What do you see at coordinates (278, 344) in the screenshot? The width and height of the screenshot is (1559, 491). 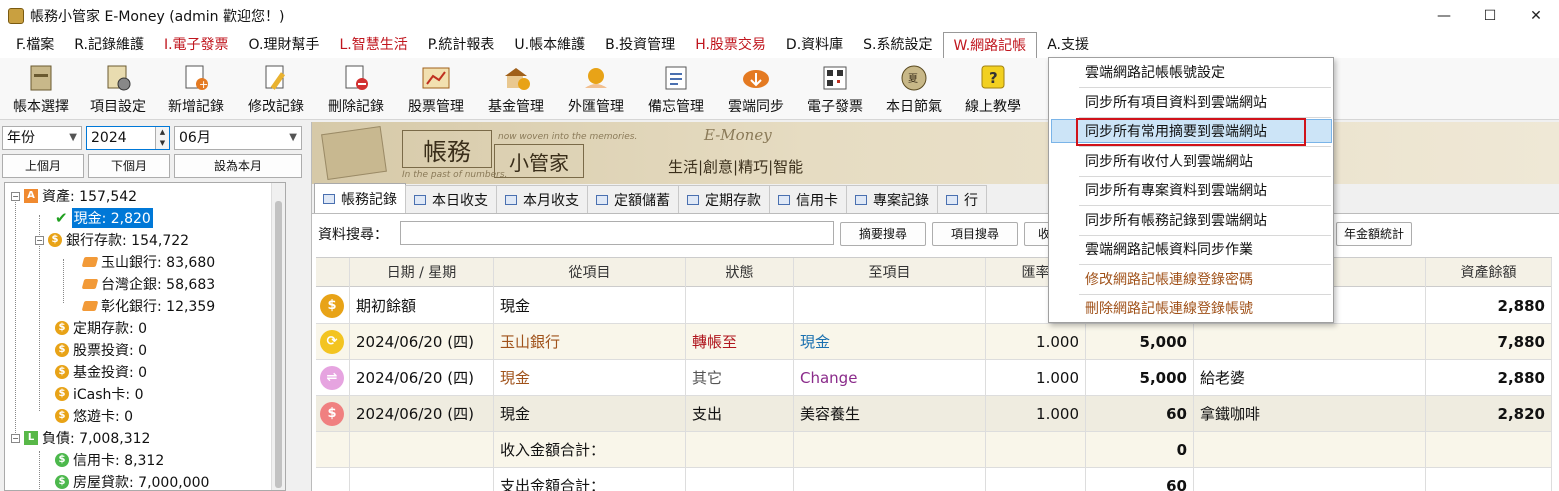 I see `scroll-thumb` at bounding box center [278, 344].